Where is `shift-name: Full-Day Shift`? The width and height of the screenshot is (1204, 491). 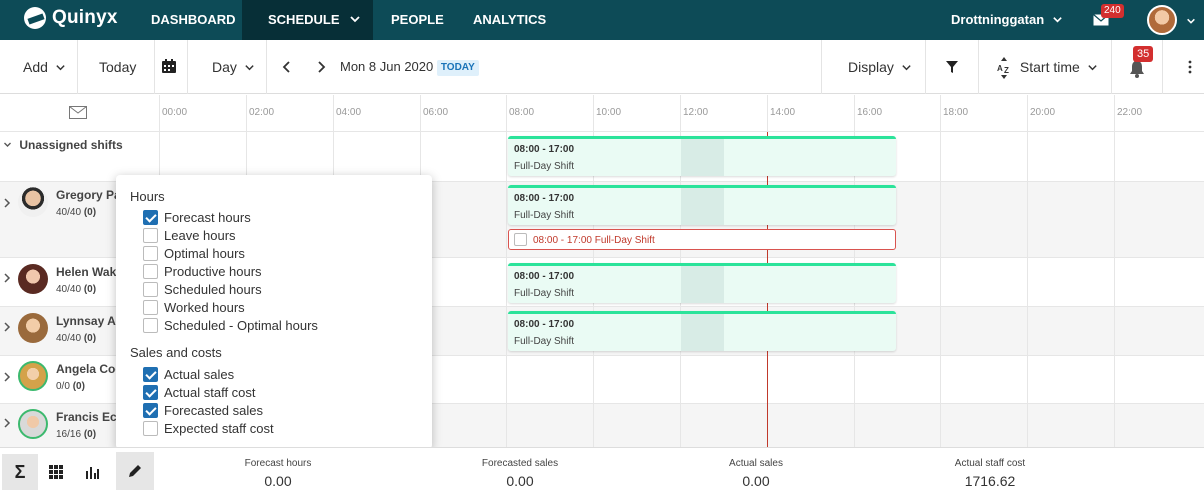
shift-name: Full-Day Shift is located at coordinates (544, 215).